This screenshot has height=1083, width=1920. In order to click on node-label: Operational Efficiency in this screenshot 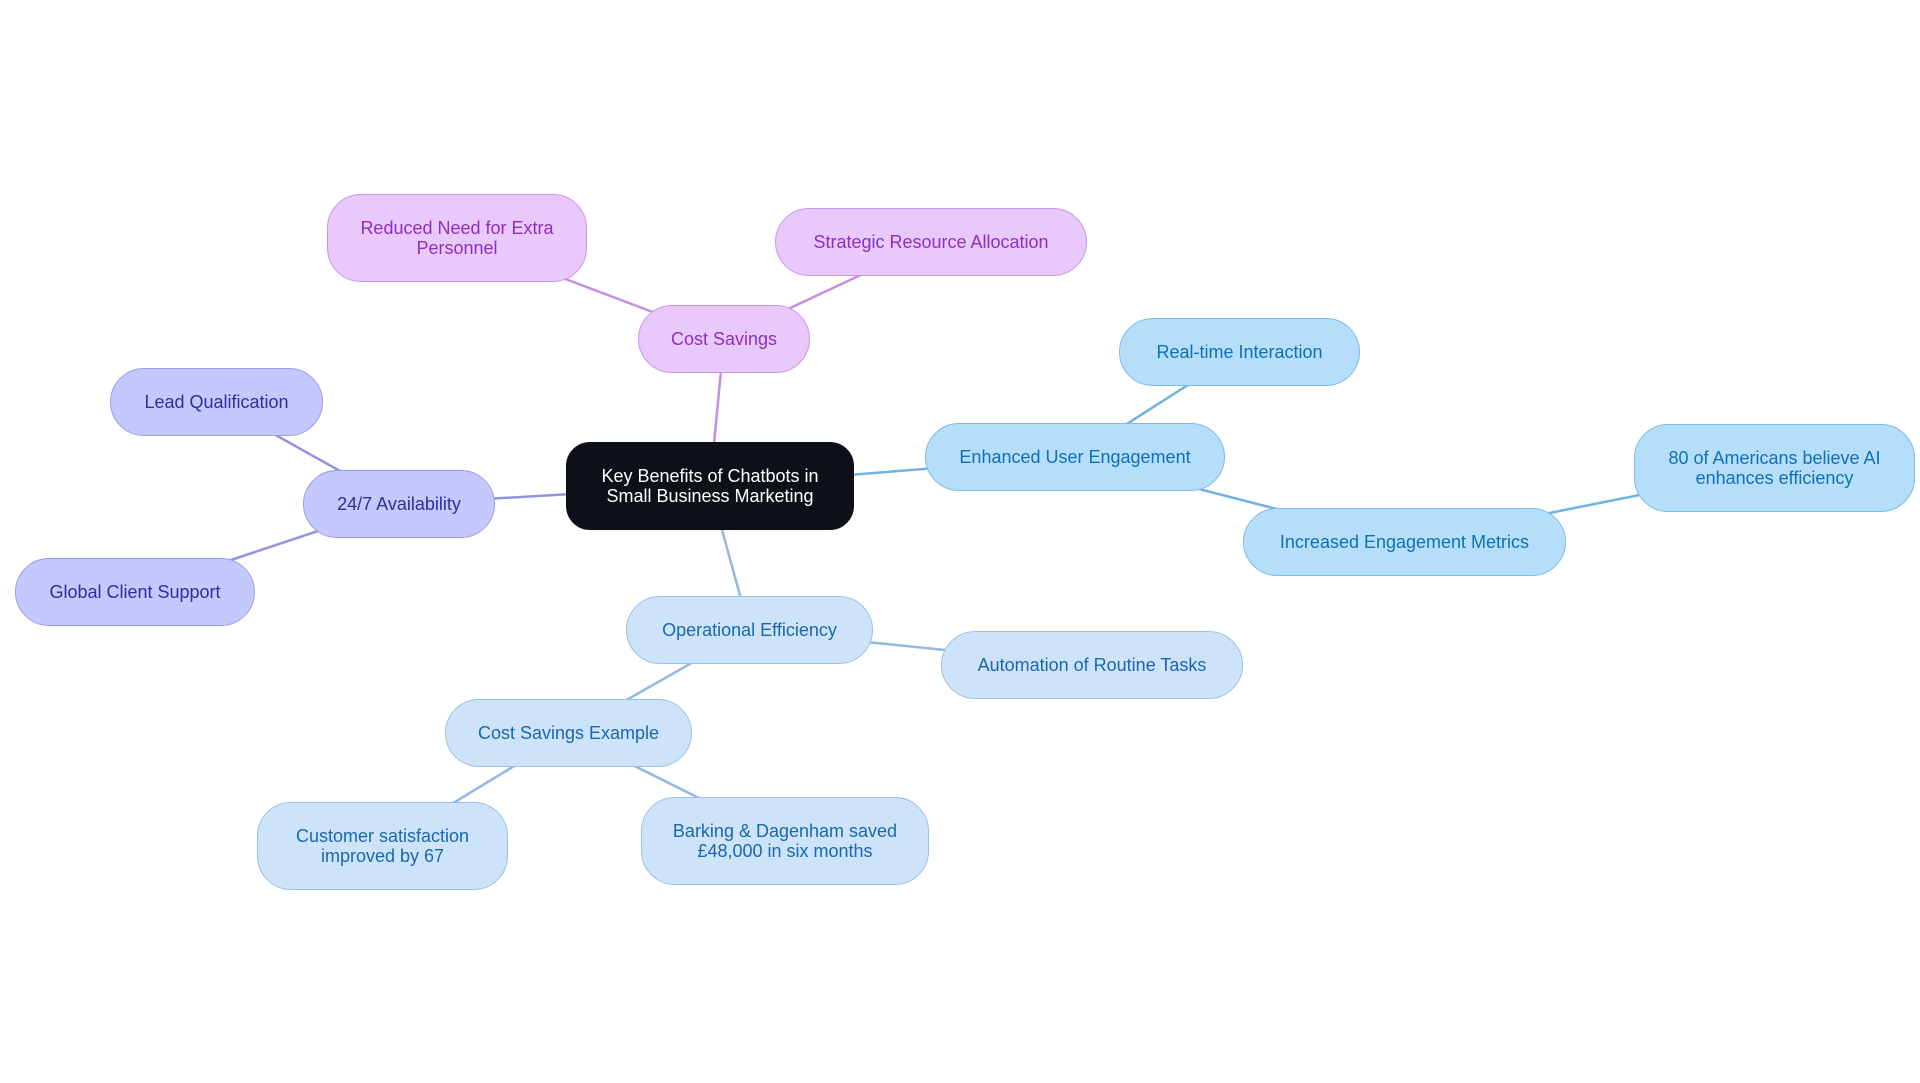, I will do `click(749, 630)`.